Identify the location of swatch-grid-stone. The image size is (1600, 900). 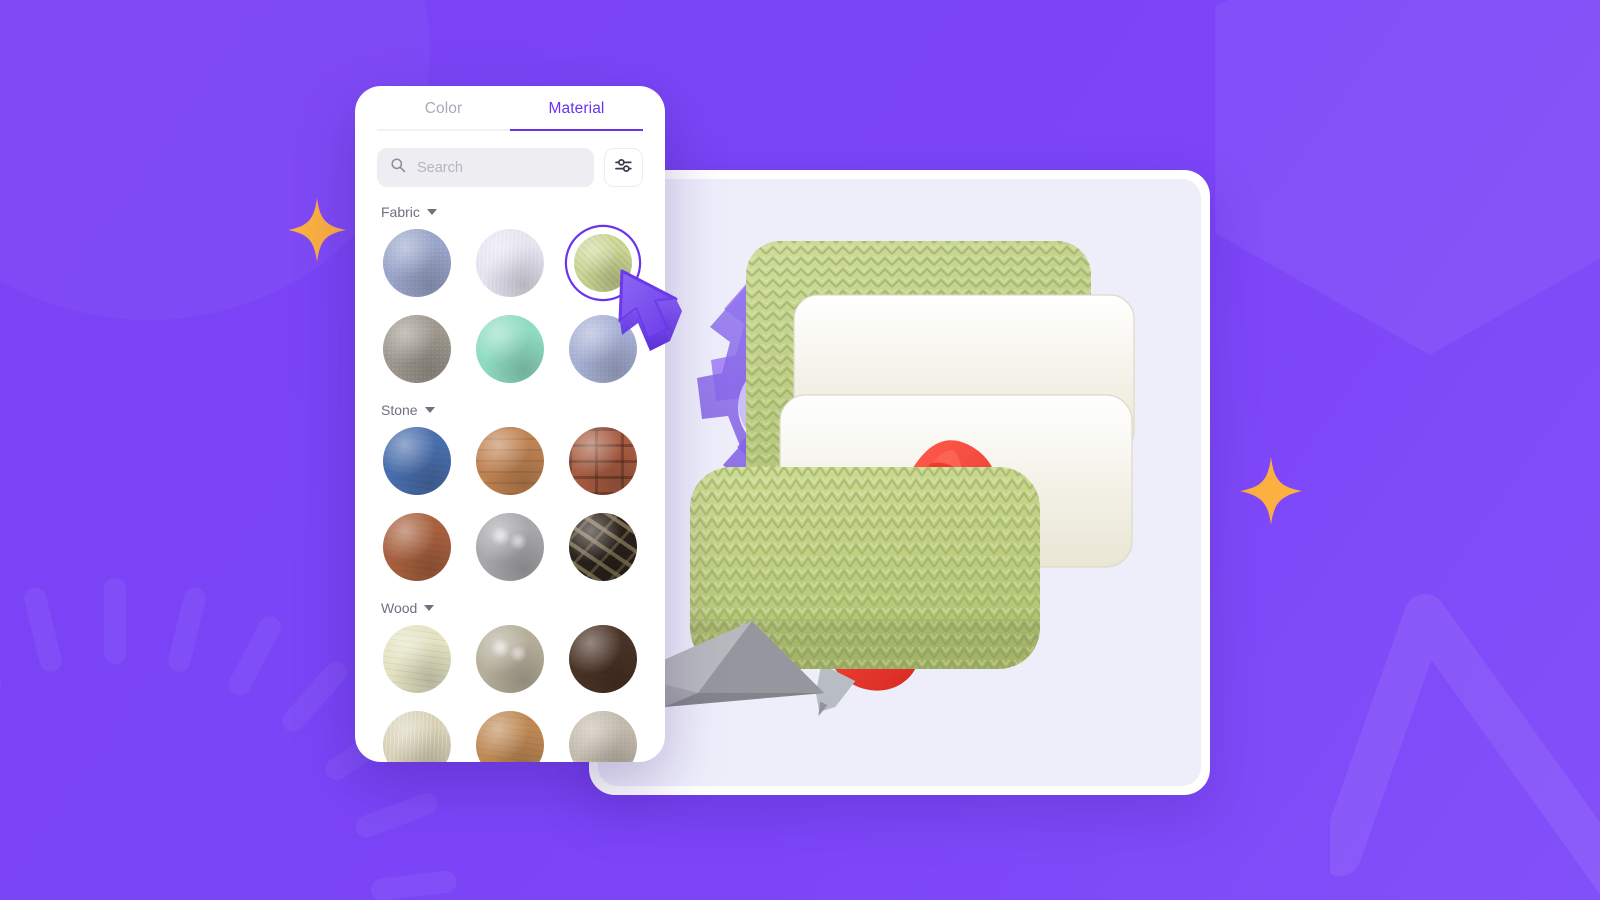
(510, 504).